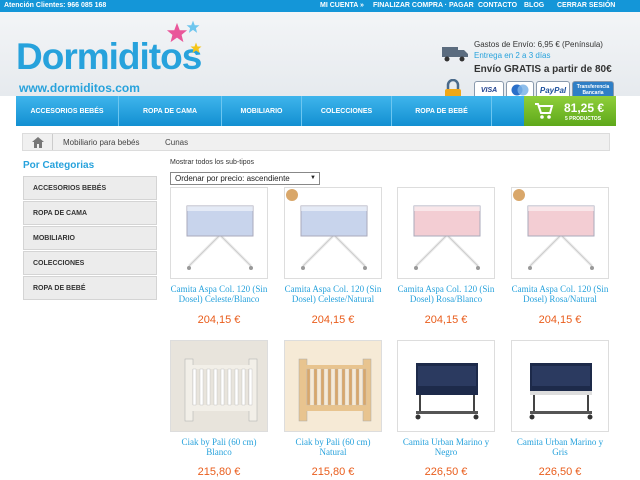 The height and width of the screenshot is (480, 640). I want to click on breadcrumb: Mobiliario para bebés Cunas, so click(316, 142).